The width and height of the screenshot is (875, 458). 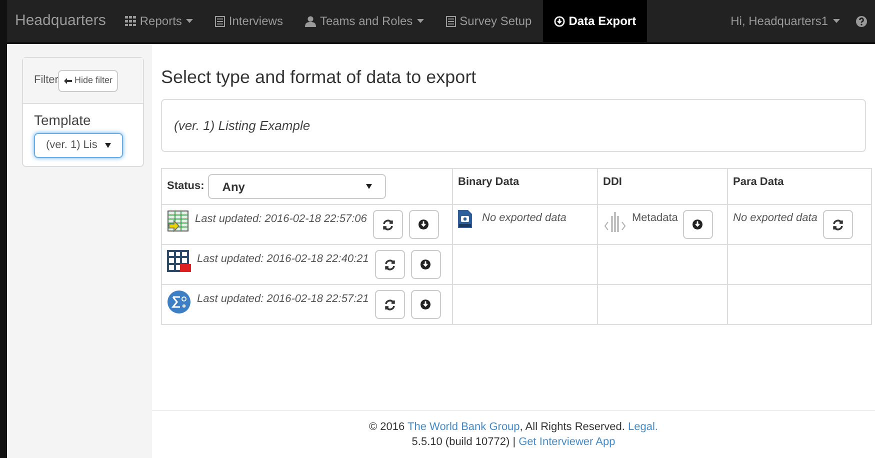 I want to click on last-updated: Last updated: 2016-02-18 22:40:21, so click(x=283, y=259).